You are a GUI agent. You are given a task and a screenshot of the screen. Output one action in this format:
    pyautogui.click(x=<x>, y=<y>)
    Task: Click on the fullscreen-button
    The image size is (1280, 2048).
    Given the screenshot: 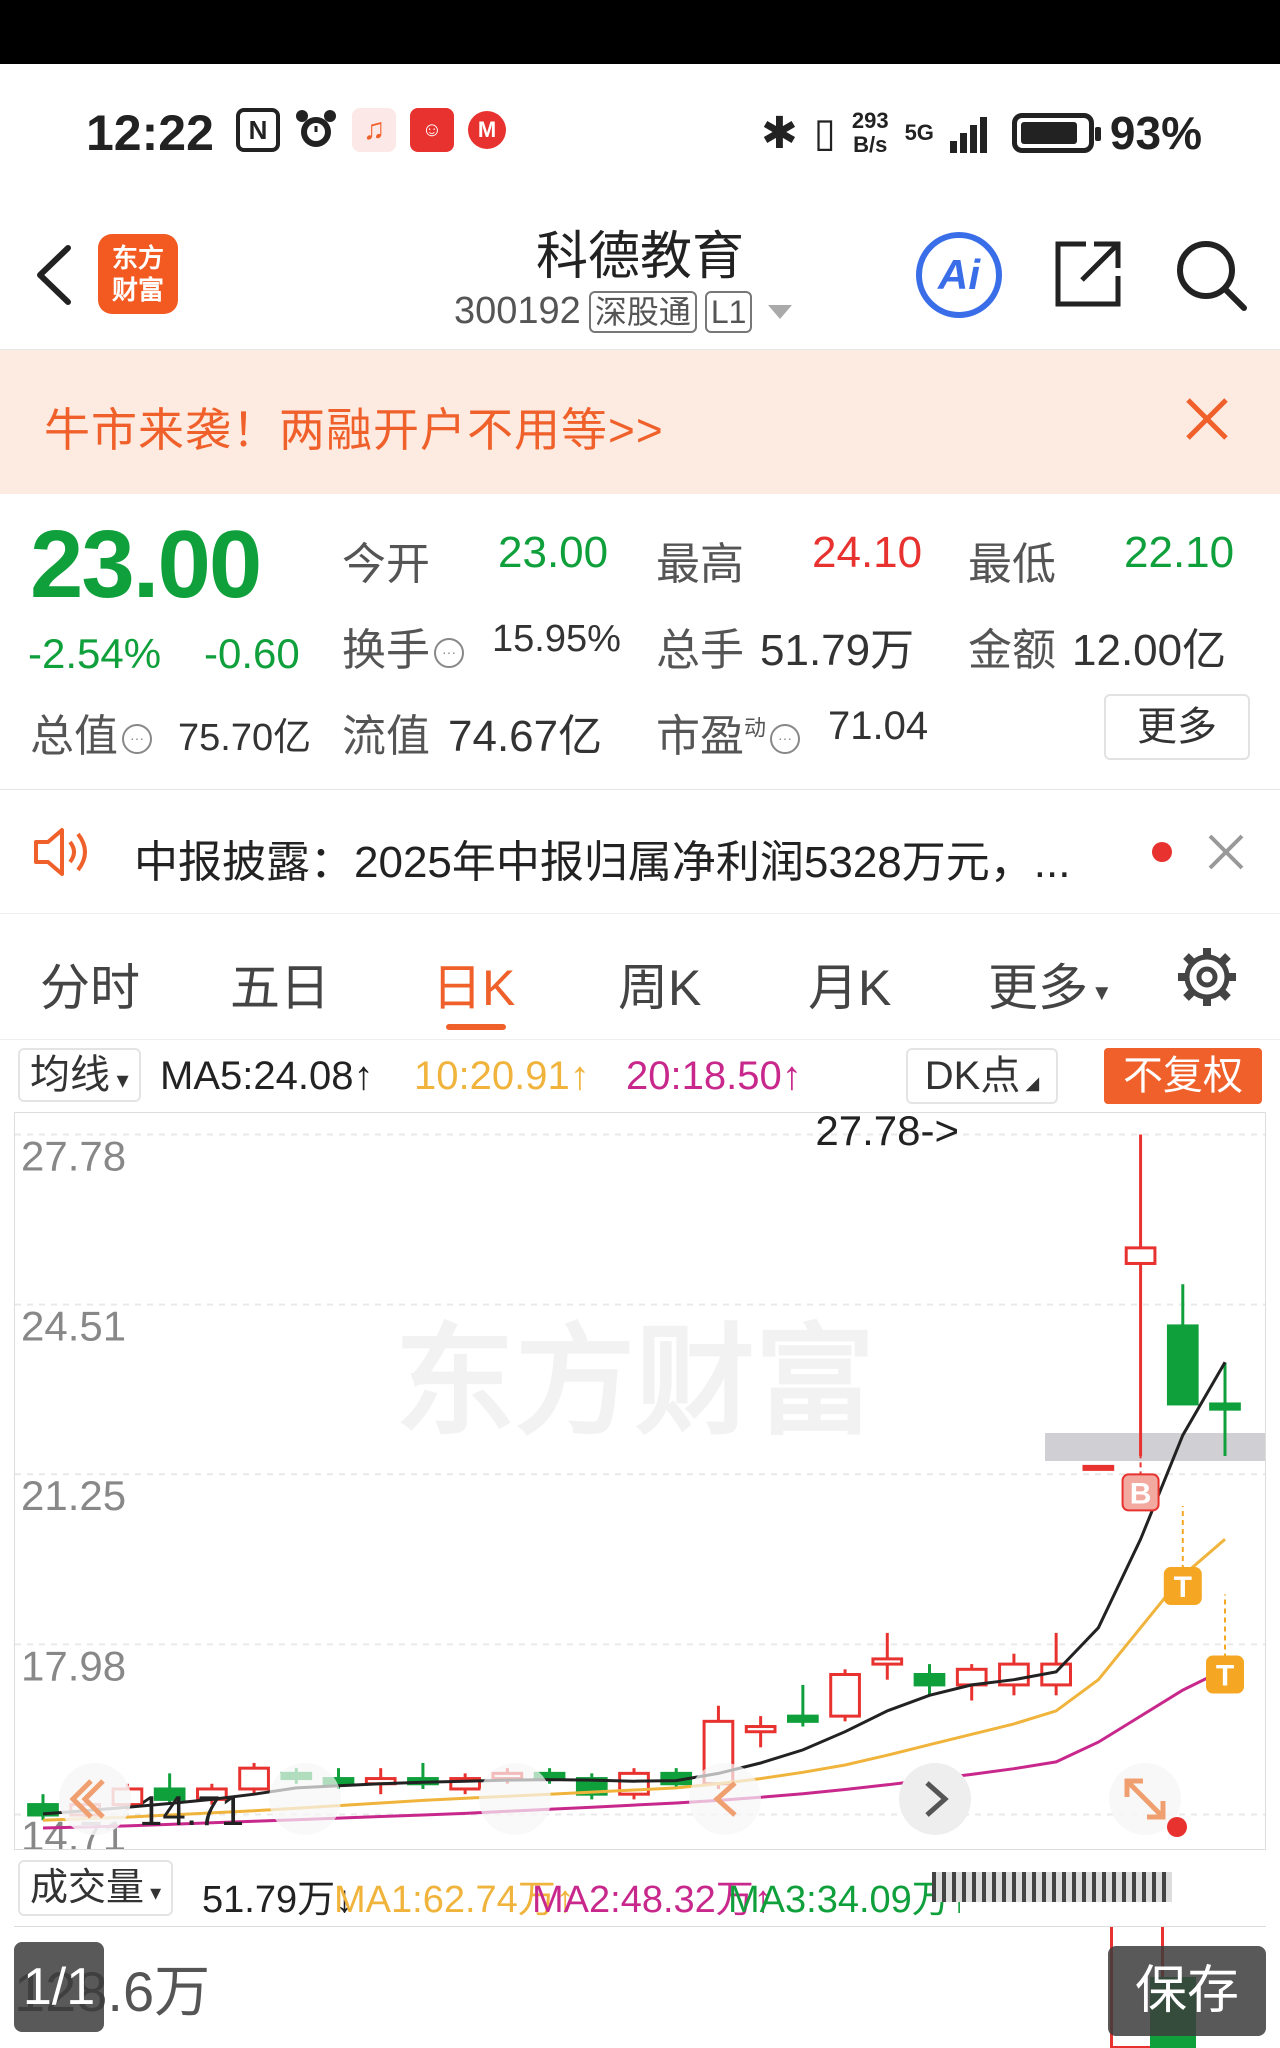 What is the action you would take?
    pyautogui.click(x=1148, y=1800)
    